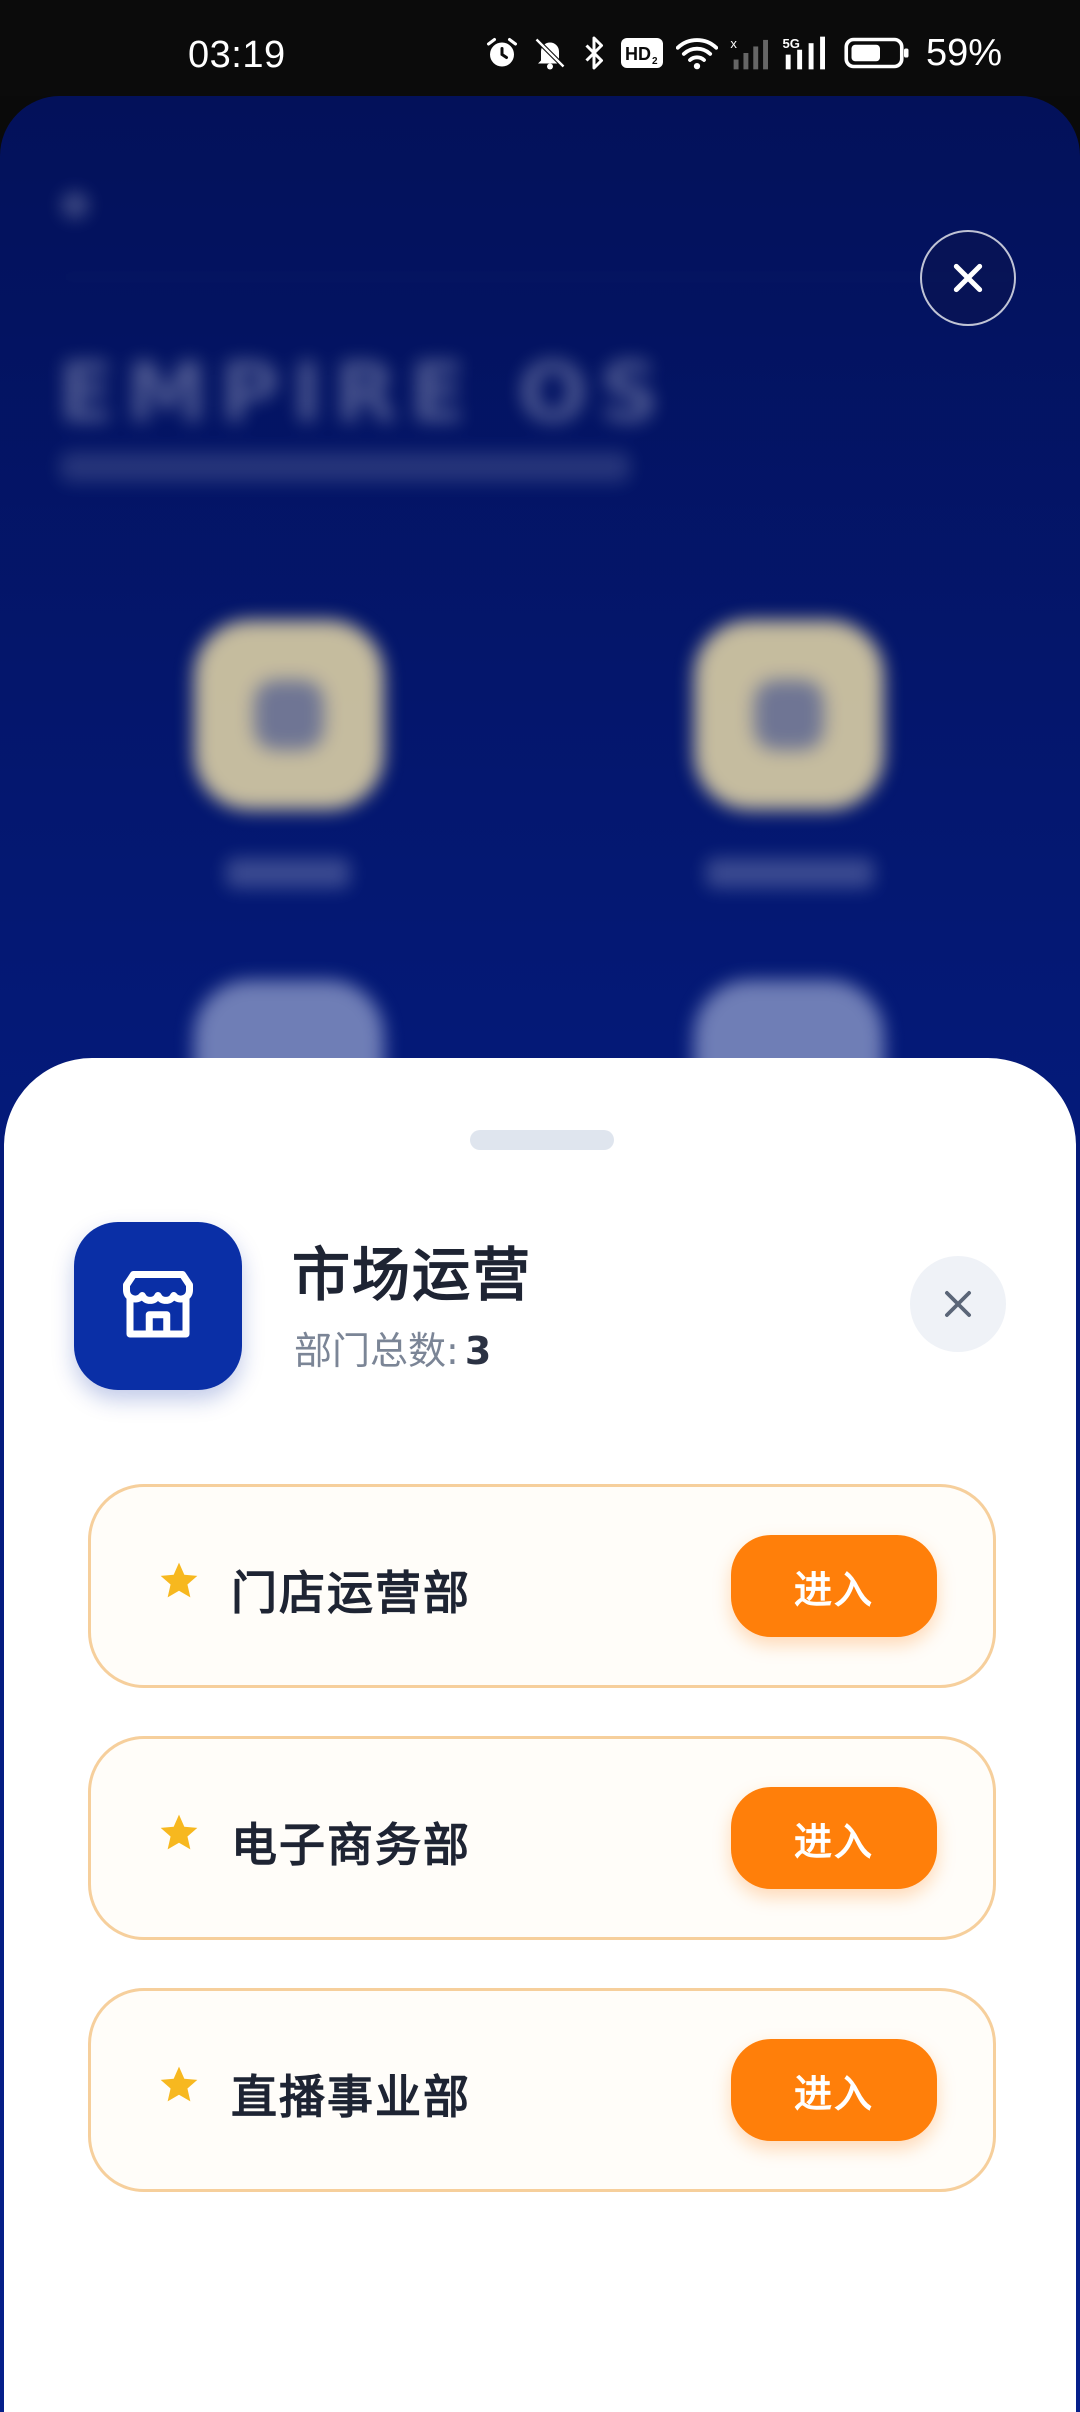 Image resolution: width=1080 pixels, height=2412 pixels. Describe the element at coordinates (542, 1140) in the screenshot. I see `sheet-drag-handle` at that location.